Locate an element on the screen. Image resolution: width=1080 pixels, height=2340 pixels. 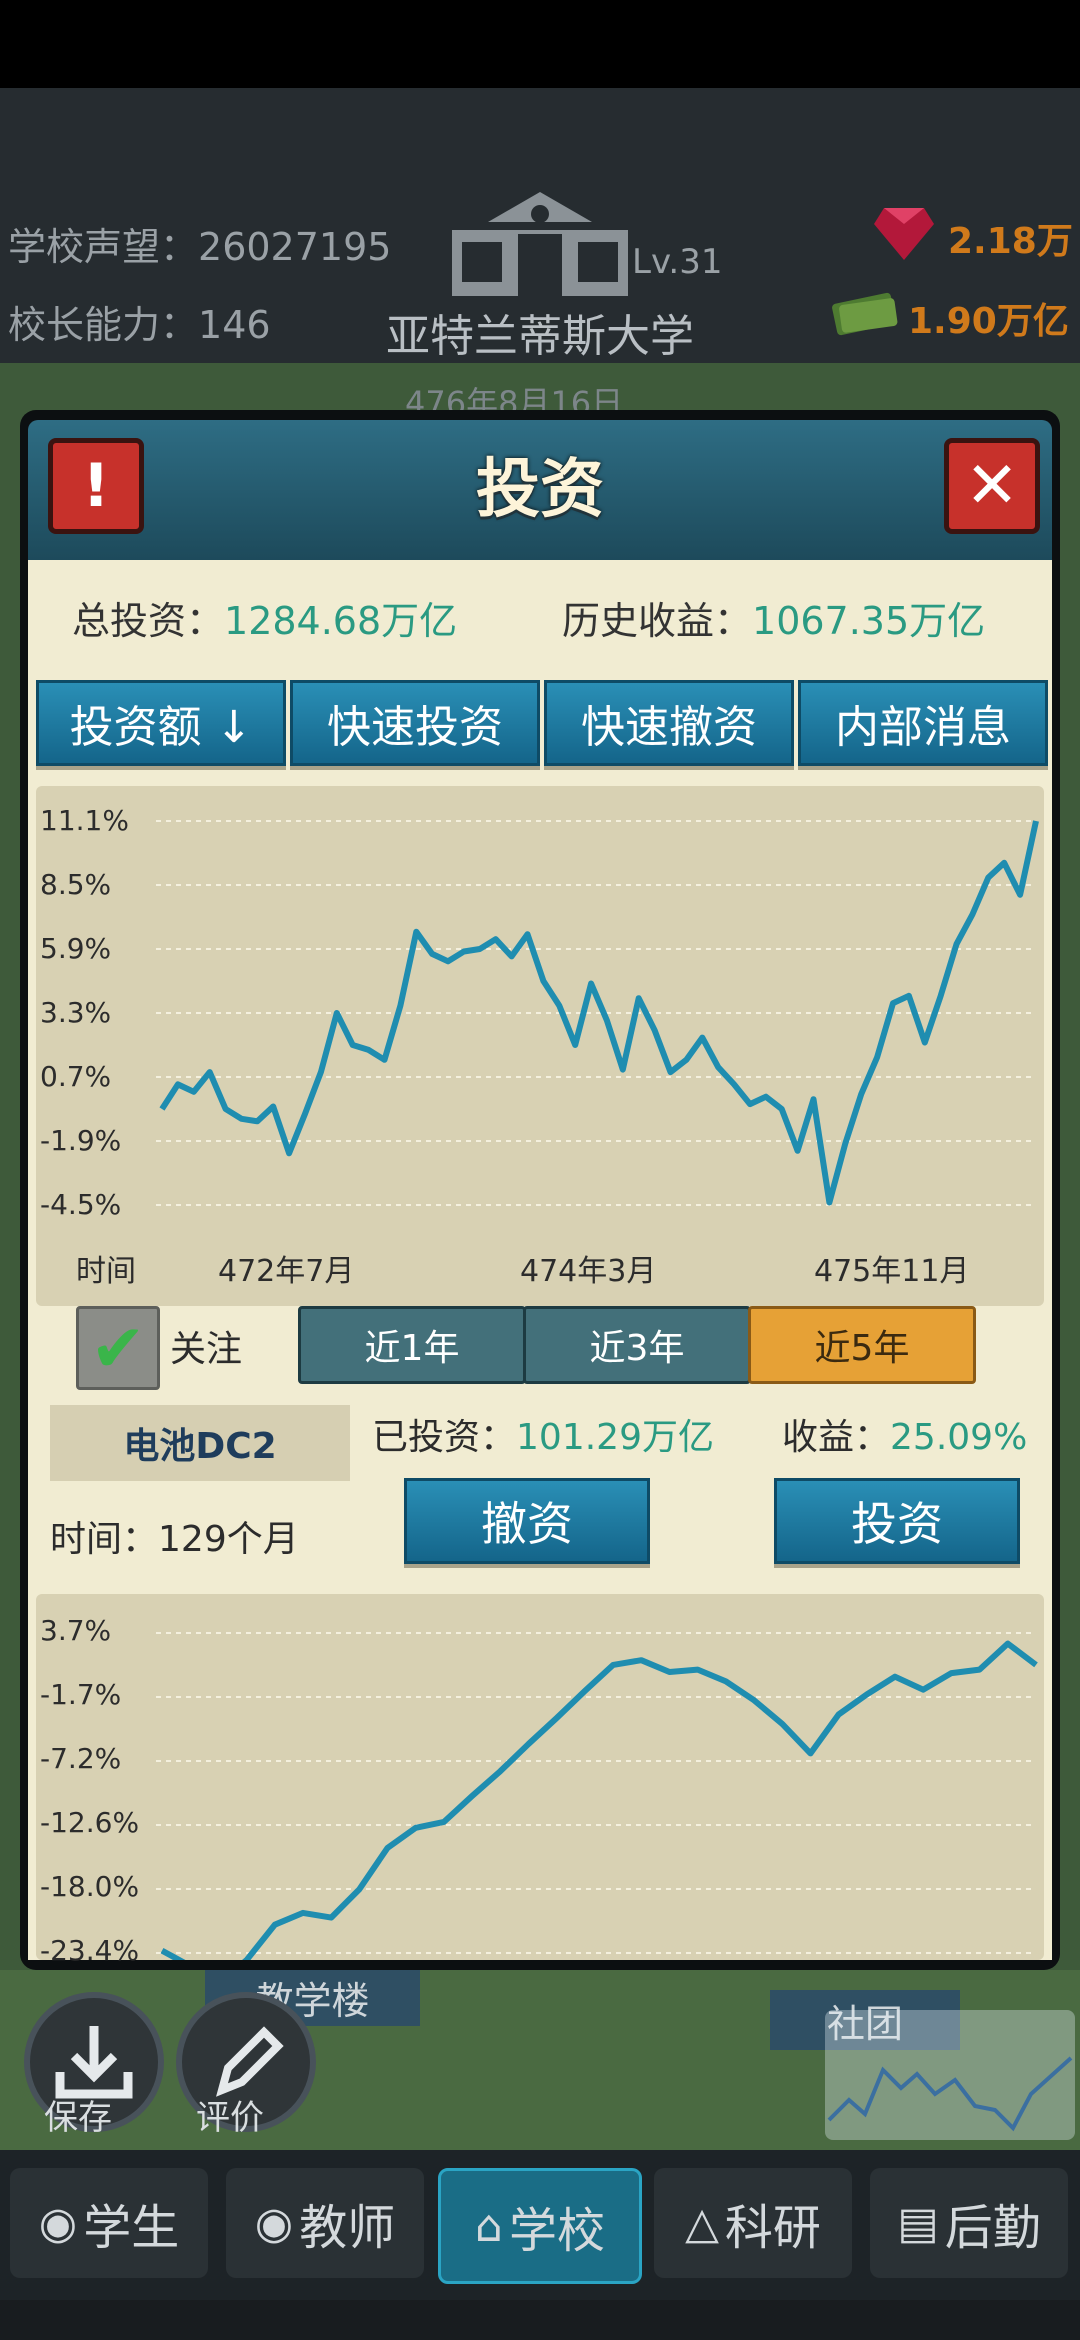
y-tick: -1.9% is located at coordinates (81, 1140).